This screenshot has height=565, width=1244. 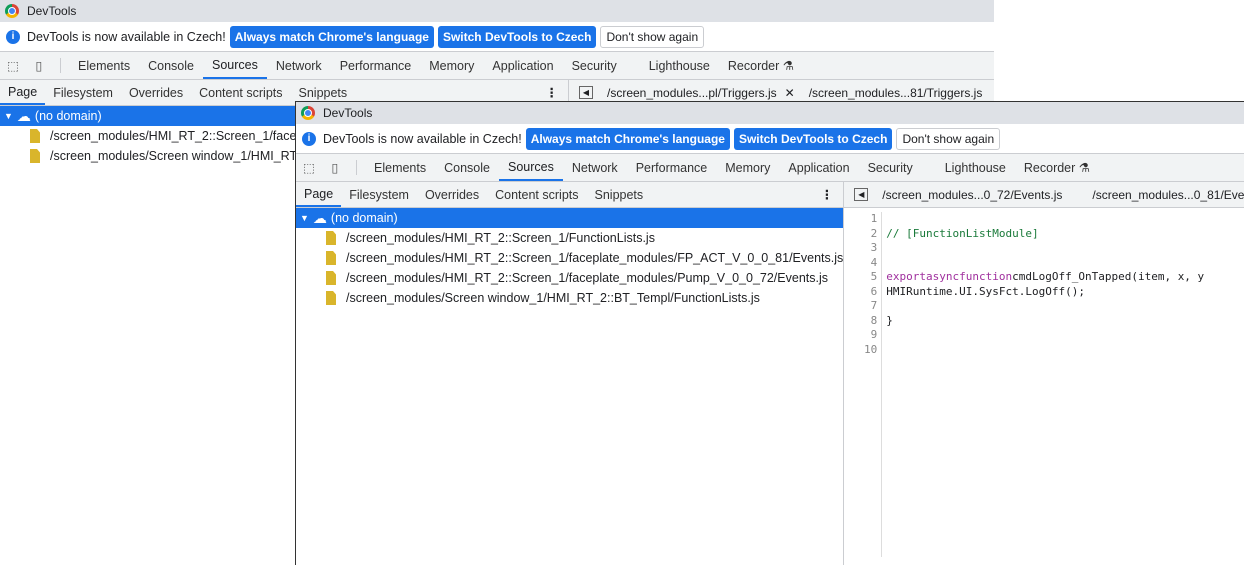 I want to click on tree-root: ▼ ☁ (no domain), so click(x=570, y=218).